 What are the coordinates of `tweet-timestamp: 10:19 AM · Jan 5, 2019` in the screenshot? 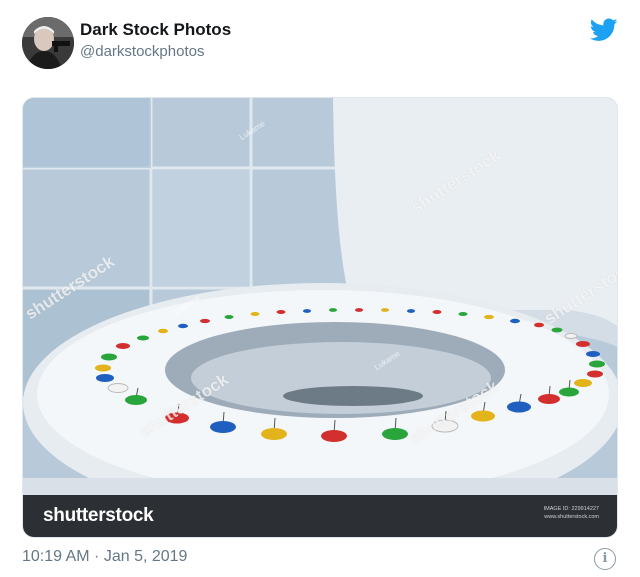 It's located at (104, 557).